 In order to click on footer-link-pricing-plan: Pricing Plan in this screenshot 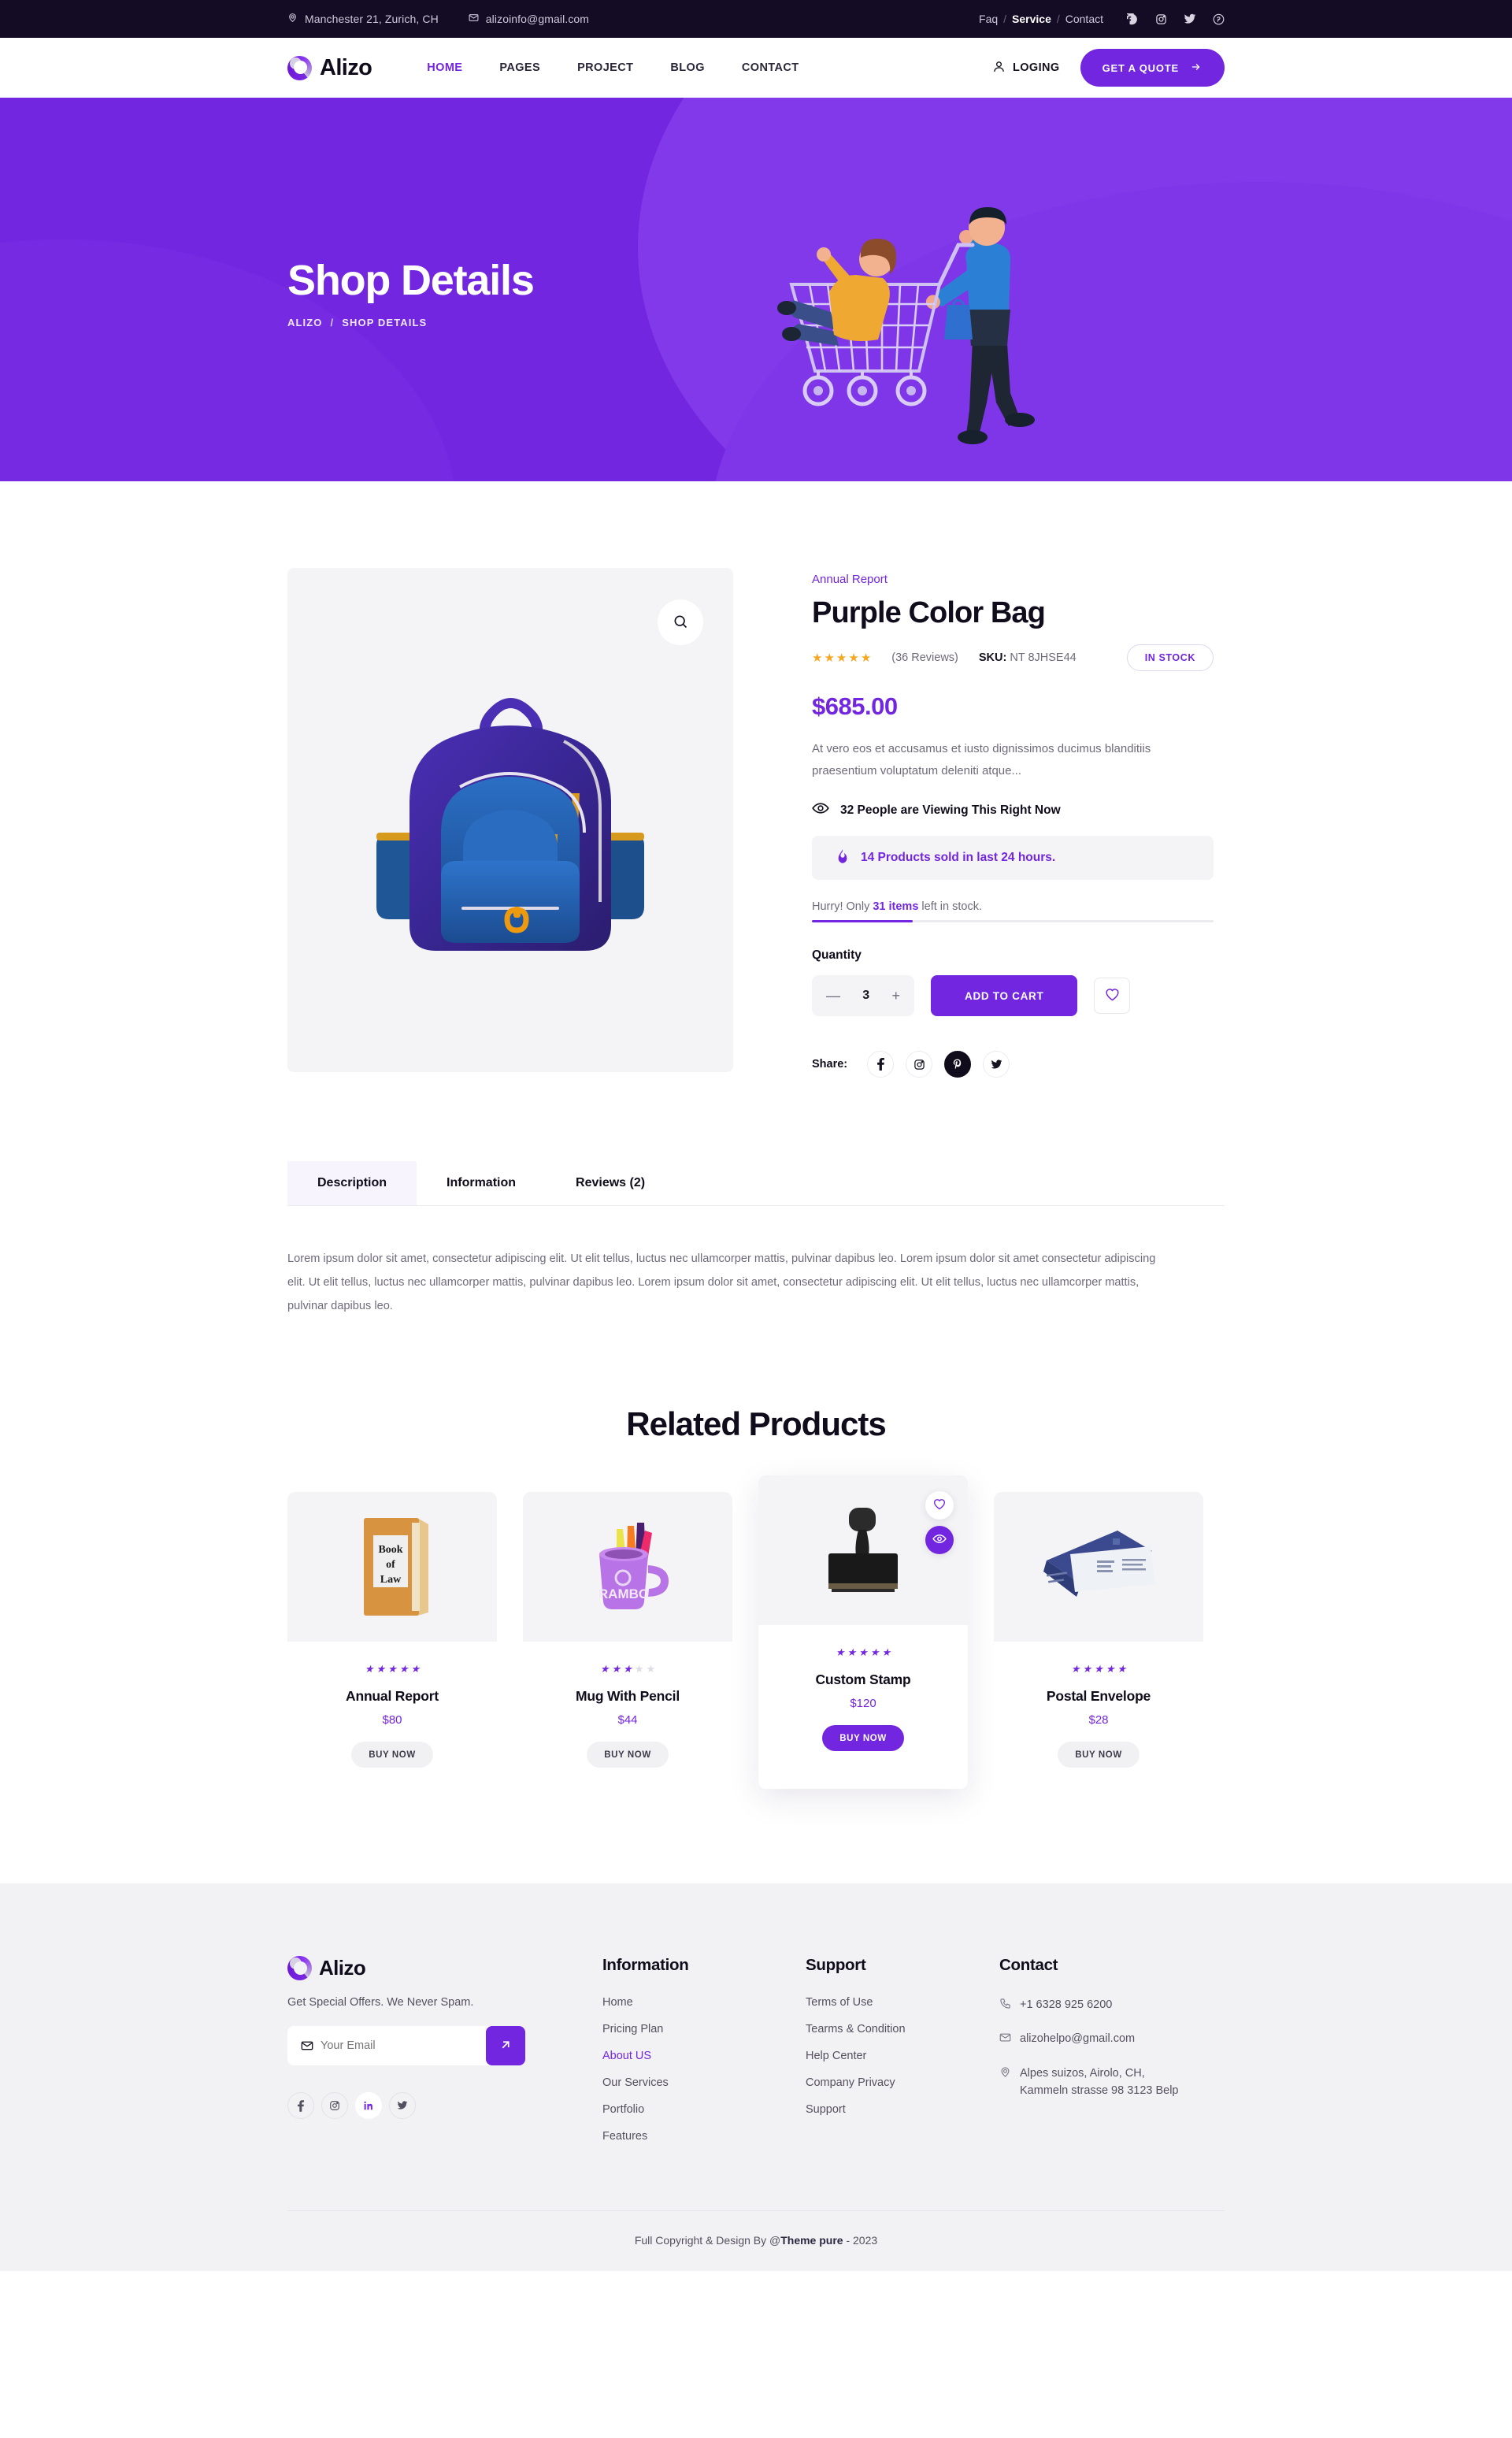, I will do `click(704, 2029)`.